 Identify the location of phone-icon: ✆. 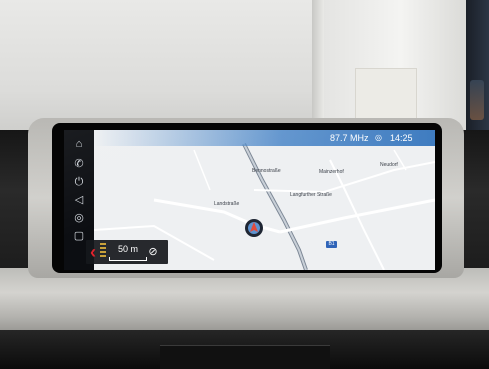
(79, 164).